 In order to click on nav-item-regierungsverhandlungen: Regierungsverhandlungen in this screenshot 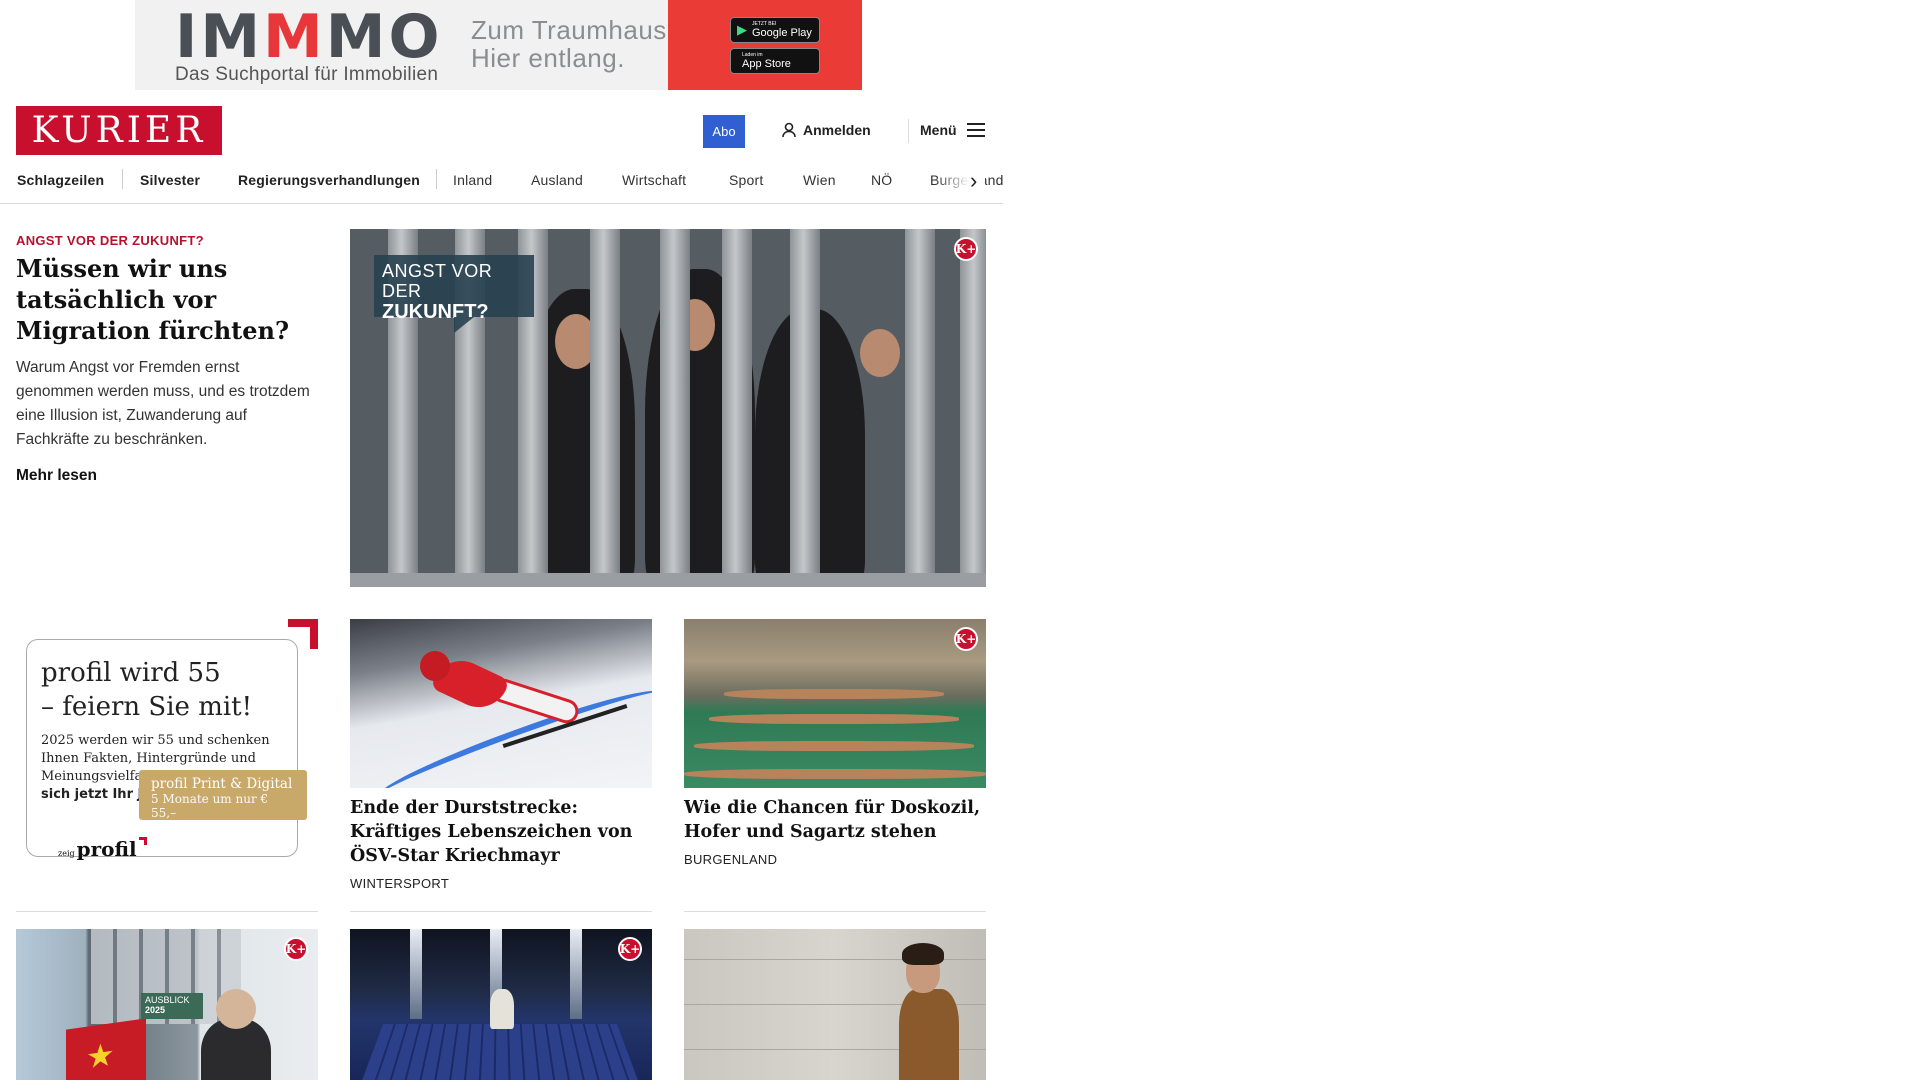, I will do `click(329, 180)`.